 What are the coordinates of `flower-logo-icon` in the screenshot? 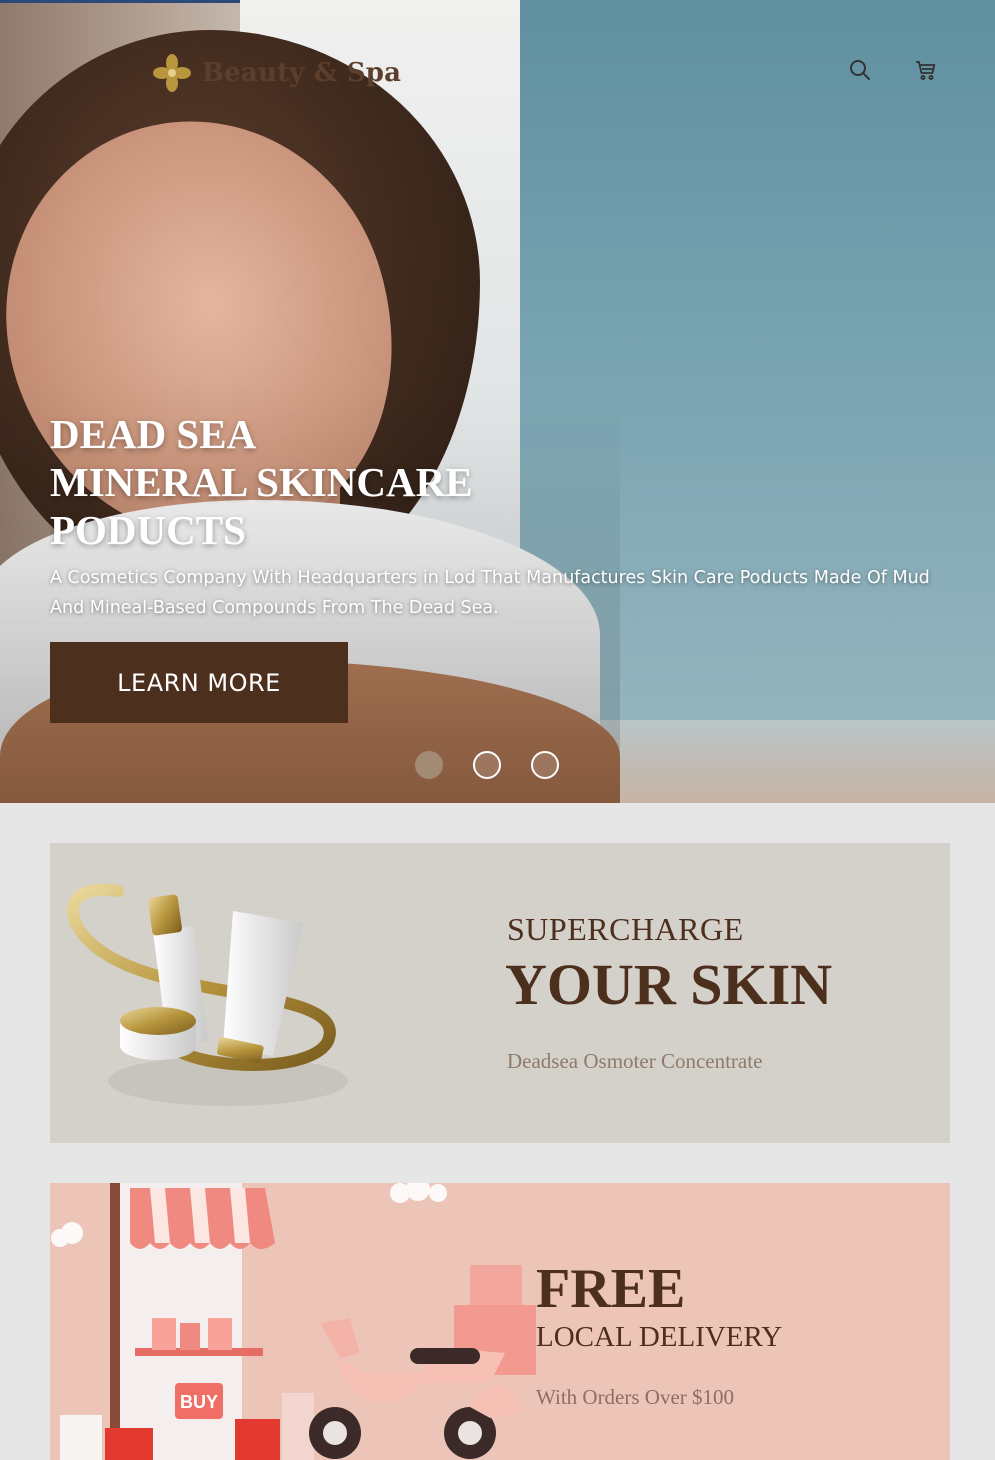 It's located at (172, 73).